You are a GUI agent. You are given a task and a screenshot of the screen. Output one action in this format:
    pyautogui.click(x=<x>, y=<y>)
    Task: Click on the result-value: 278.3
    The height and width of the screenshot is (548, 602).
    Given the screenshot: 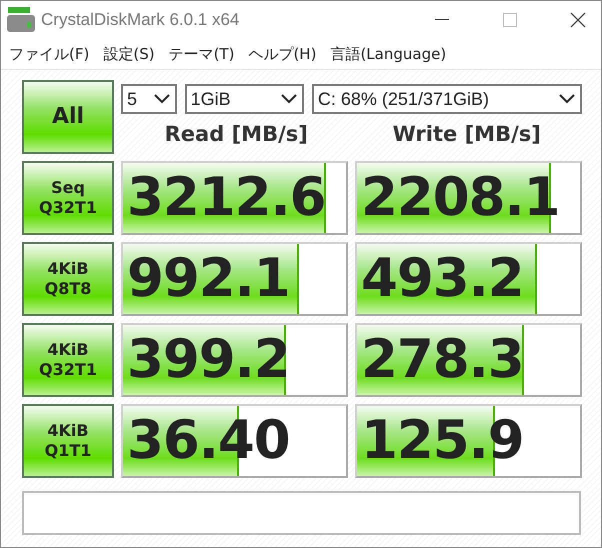 What is the action you would take?
    pyautogui.click(x=442, y=359)
    